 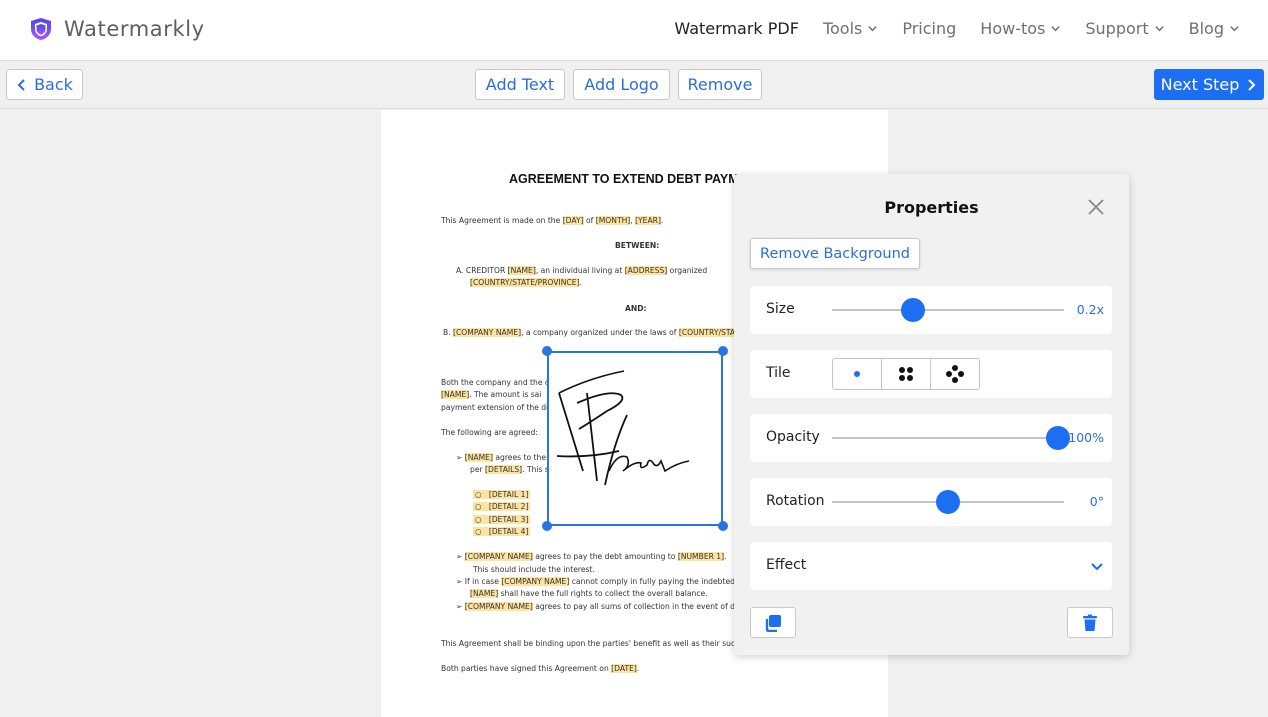 I want to click on doc-line: per [DETAILS]. This sh, so click(x=512, y=469).